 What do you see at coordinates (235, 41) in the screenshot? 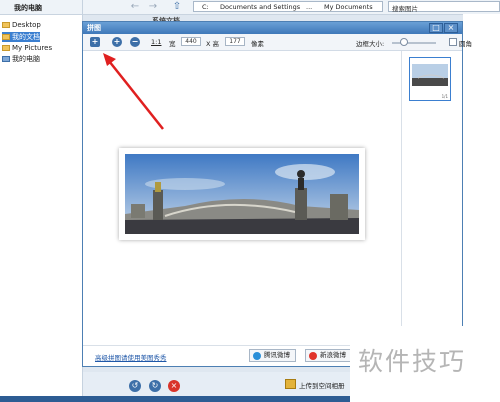
I see `height-input: 177` at bounding box center [235, 41].